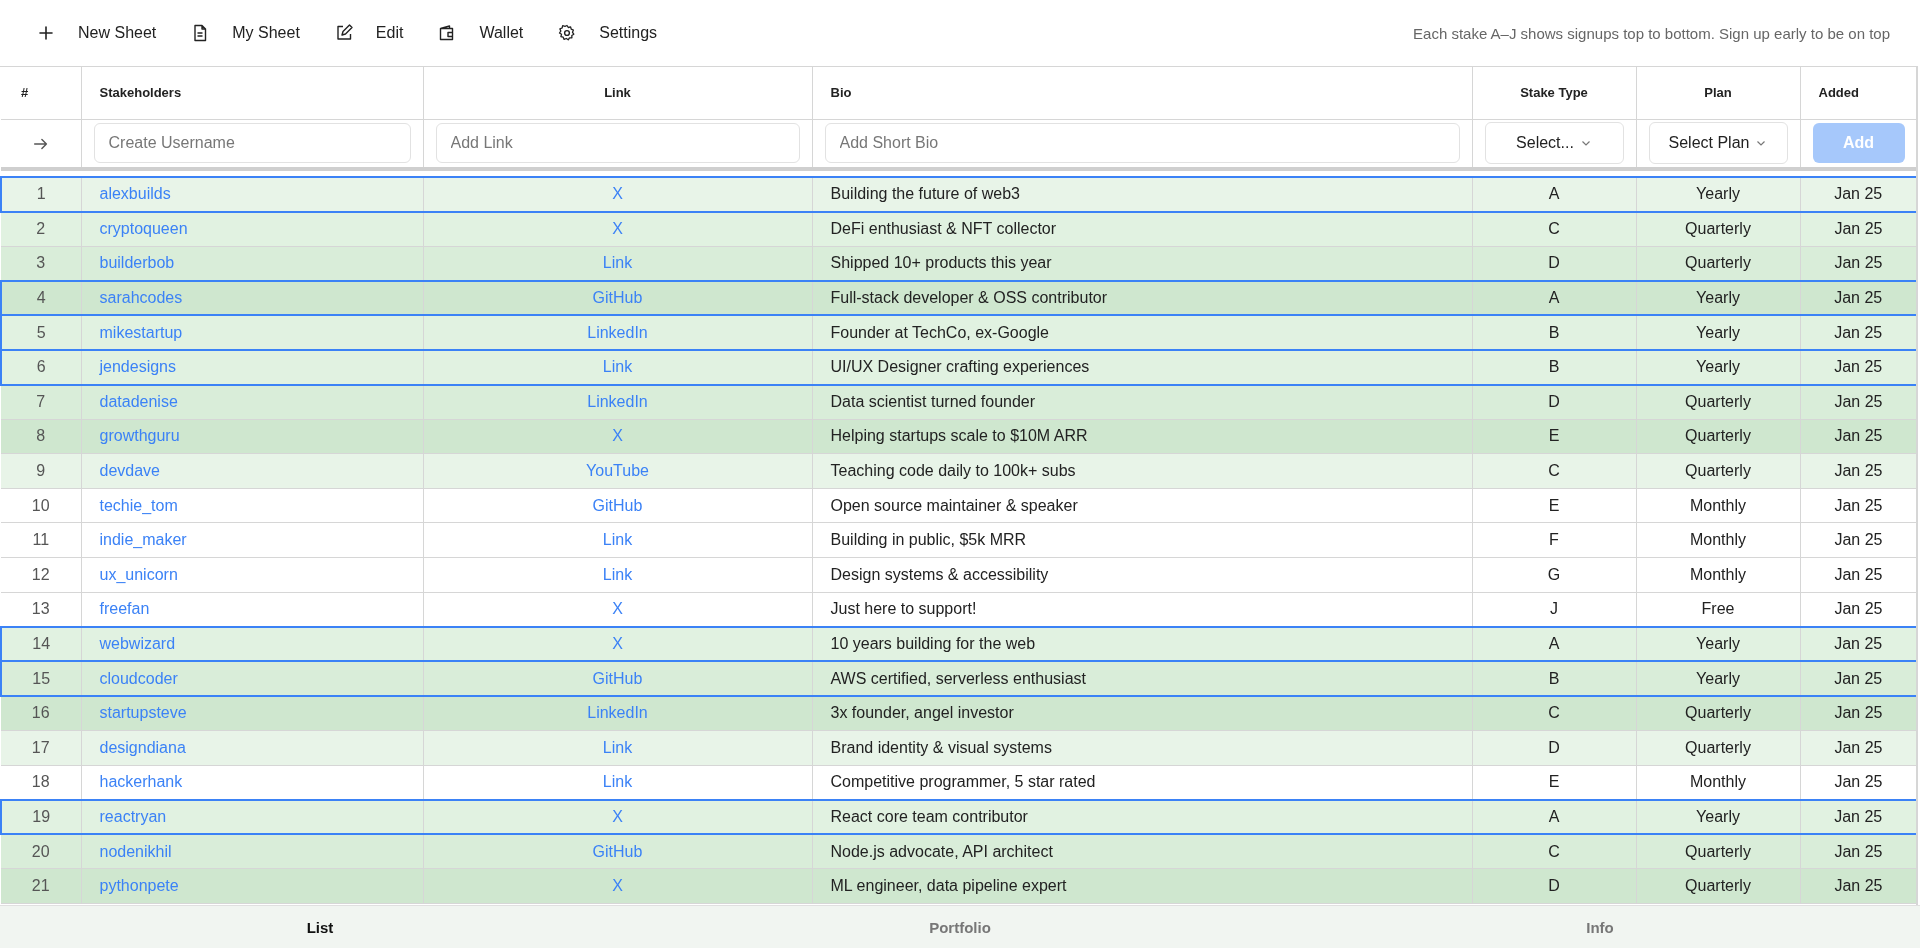 Image resolution: width=1920 pixels, height=948 pixels. What do you see at coordinates (41, 298) in the screenshot?
I see `row-number: 4` at bounding box center [41, 298].